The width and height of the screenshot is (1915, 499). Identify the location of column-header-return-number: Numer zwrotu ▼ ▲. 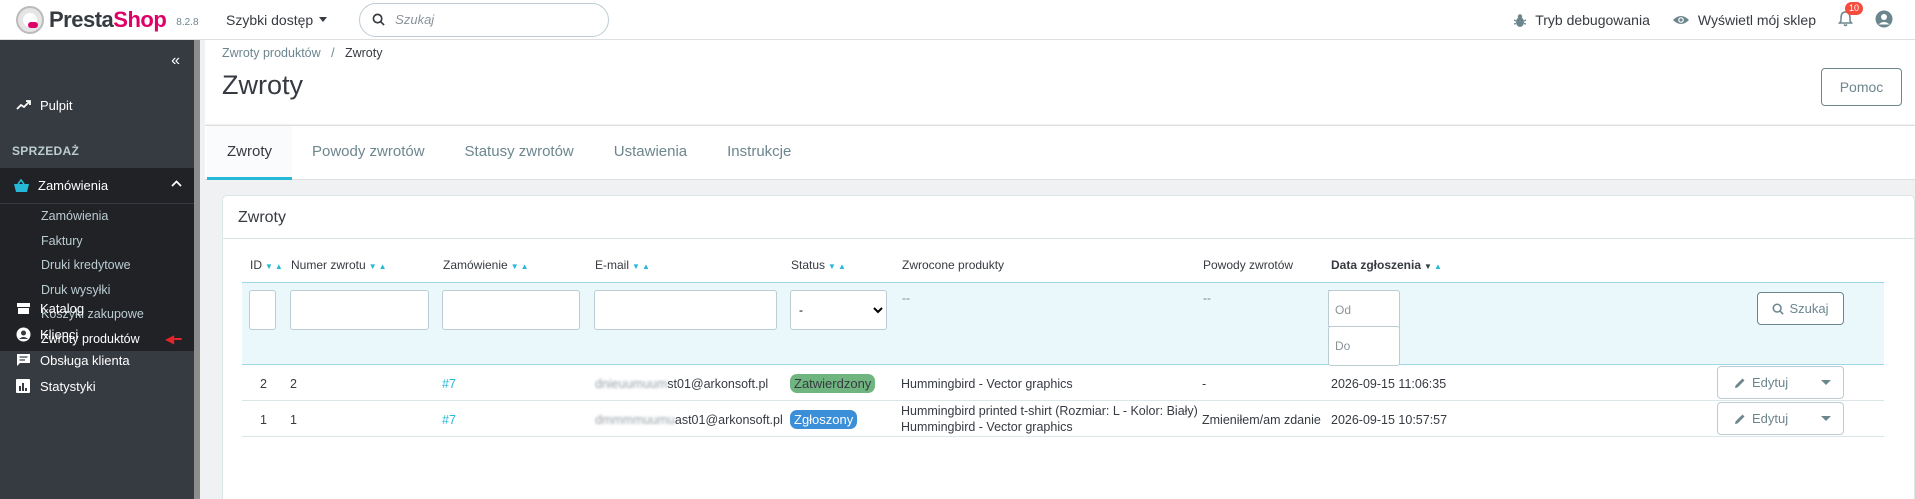
(339, 265).